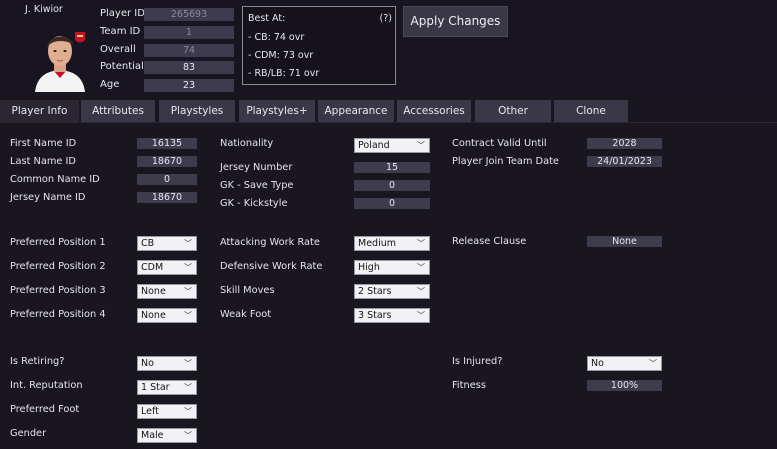 This screenshot has height=449, width=777. I want to click on weak-foot-label: Weak Foot, so click(246, 314).